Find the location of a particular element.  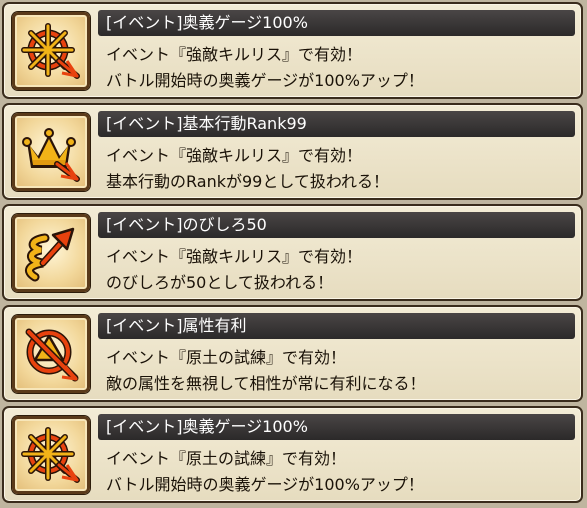

skill-description: イベント『原土の試練』で有効！ 敵の属性を無視して相性が常に有利になる！ is located at coordinates (340, 371).